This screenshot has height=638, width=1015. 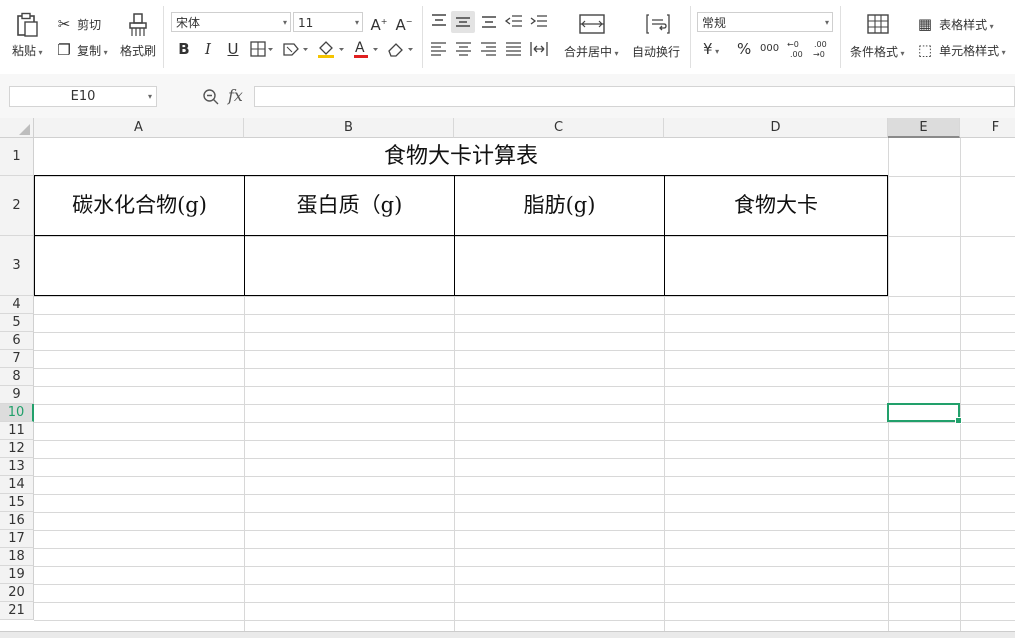 I want to click on header-cell-protein: 蛋白质（g), so click(x=349, y=205).